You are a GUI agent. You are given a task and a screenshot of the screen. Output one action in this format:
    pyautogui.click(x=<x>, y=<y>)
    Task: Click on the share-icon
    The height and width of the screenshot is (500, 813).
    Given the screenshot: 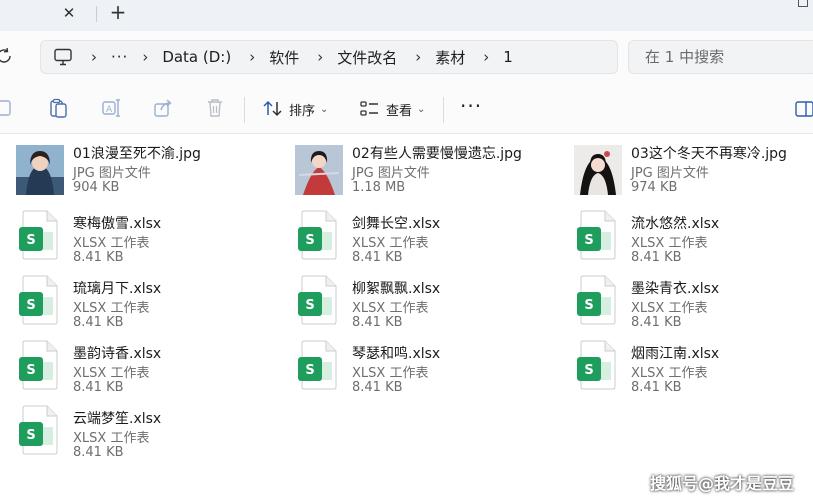 What is the action you would take?
    pyautogui.click(x=163, y=108)
    